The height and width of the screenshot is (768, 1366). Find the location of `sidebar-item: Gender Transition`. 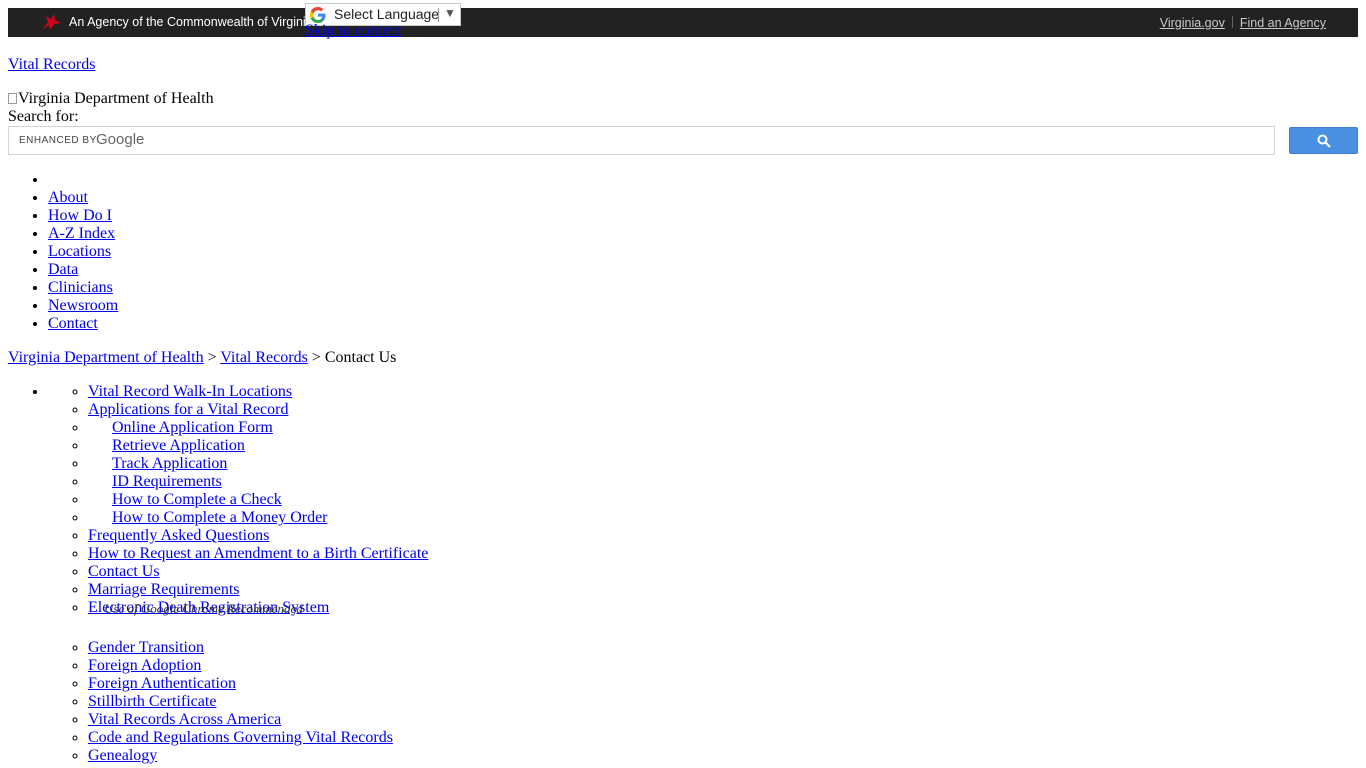

sidebar-item: Gender Transition is located at coordinates (258, 648).